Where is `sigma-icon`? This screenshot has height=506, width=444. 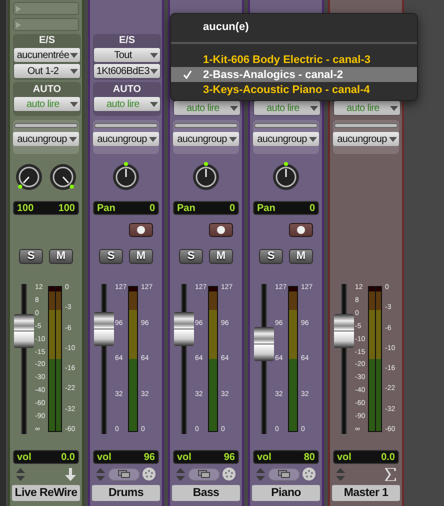
sigma-icon is located at coordinates (390, 474).